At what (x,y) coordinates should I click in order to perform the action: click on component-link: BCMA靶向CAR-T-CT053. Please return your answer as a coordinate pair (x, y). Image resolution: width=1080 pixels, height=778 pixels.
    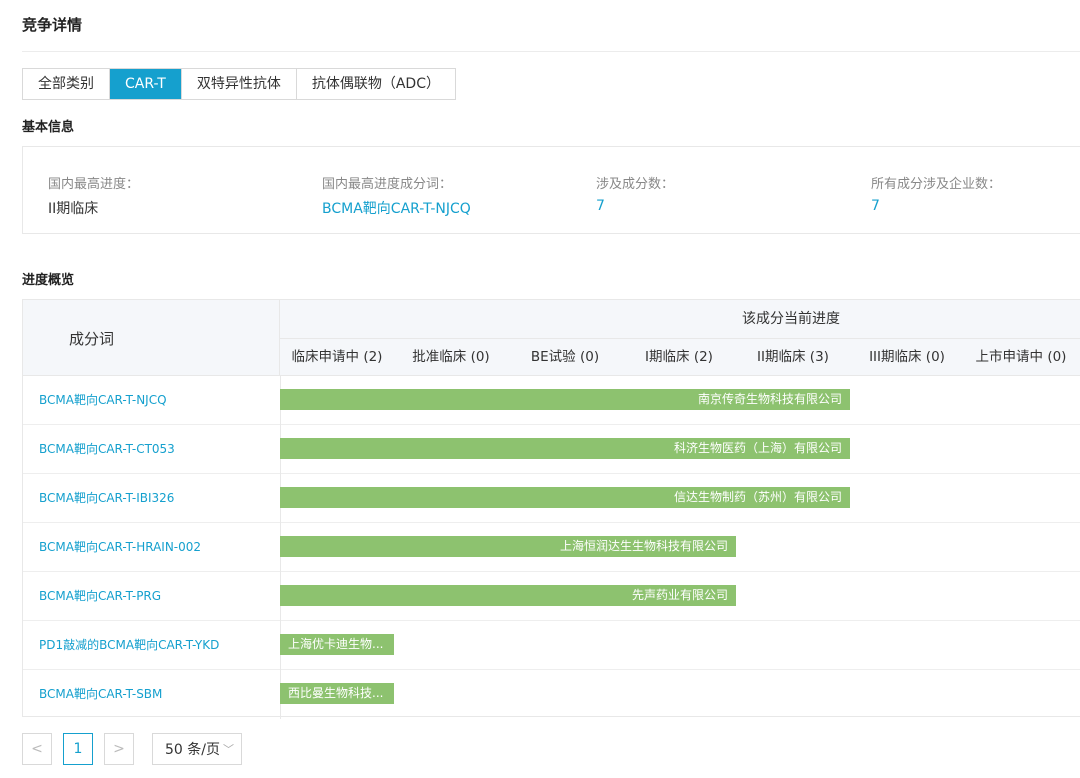
    Looking at the image, I should click on (107, 449).